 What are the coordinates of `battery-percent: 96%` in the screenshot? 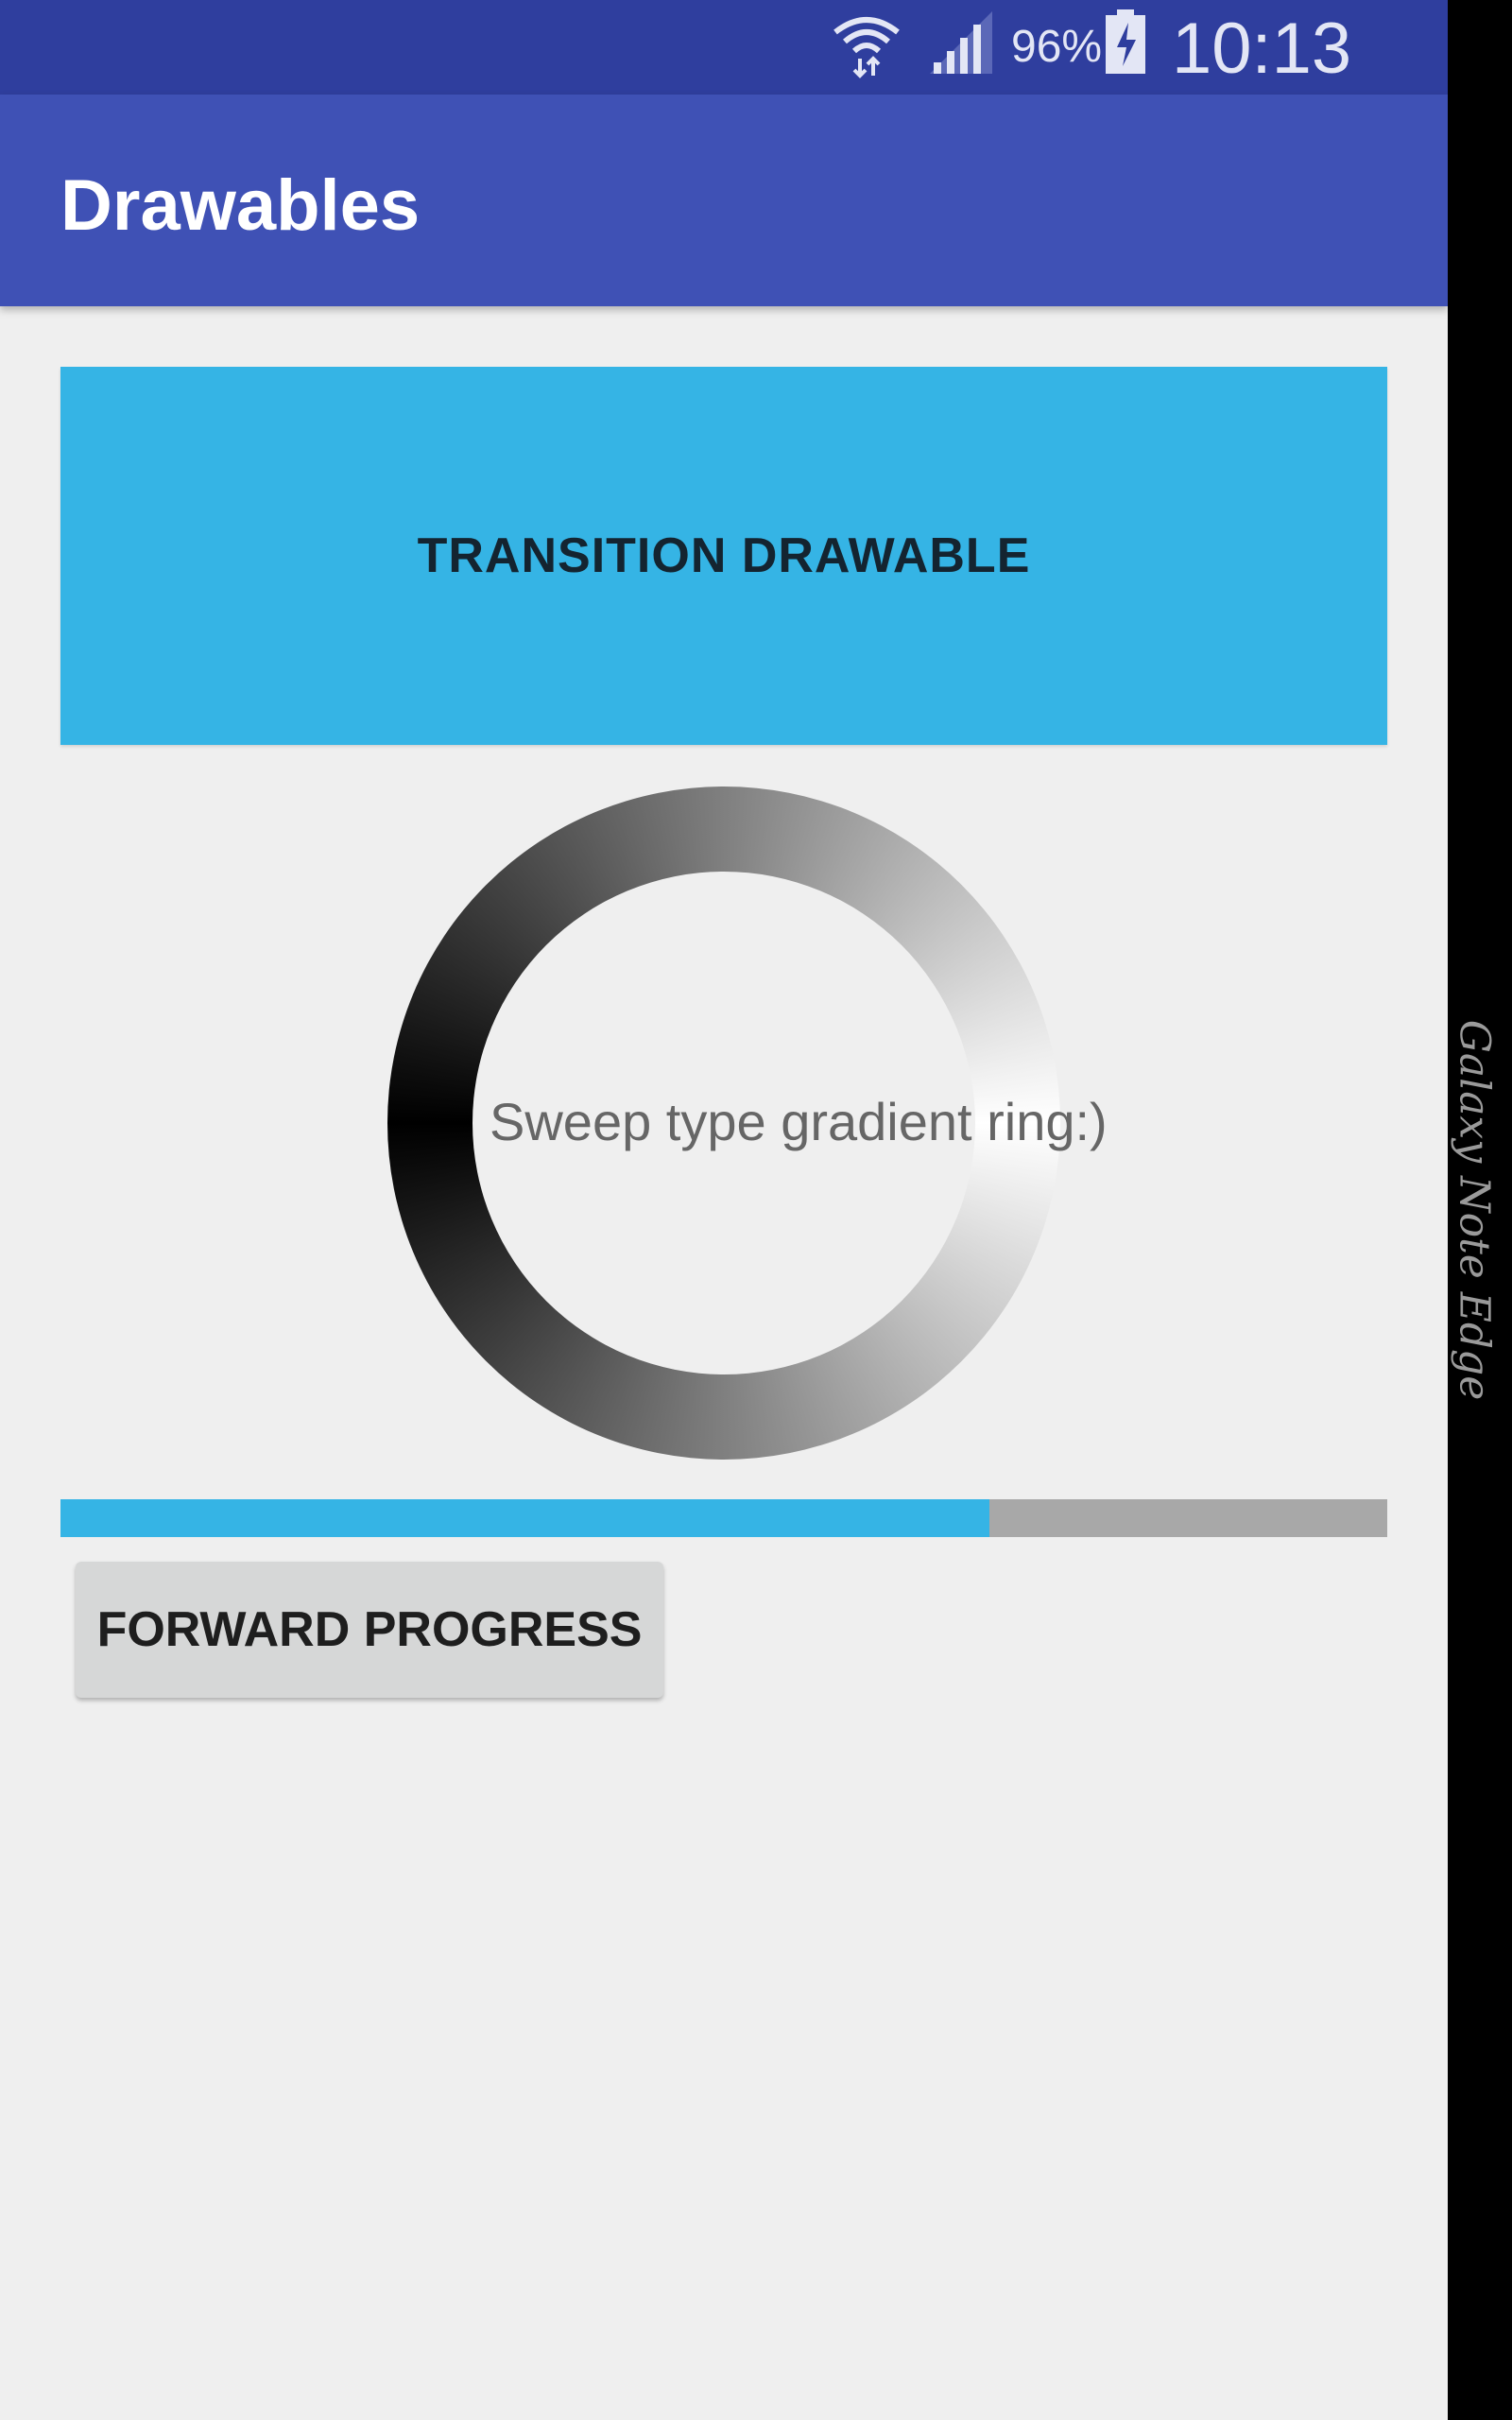 It's located at (1057, 47).